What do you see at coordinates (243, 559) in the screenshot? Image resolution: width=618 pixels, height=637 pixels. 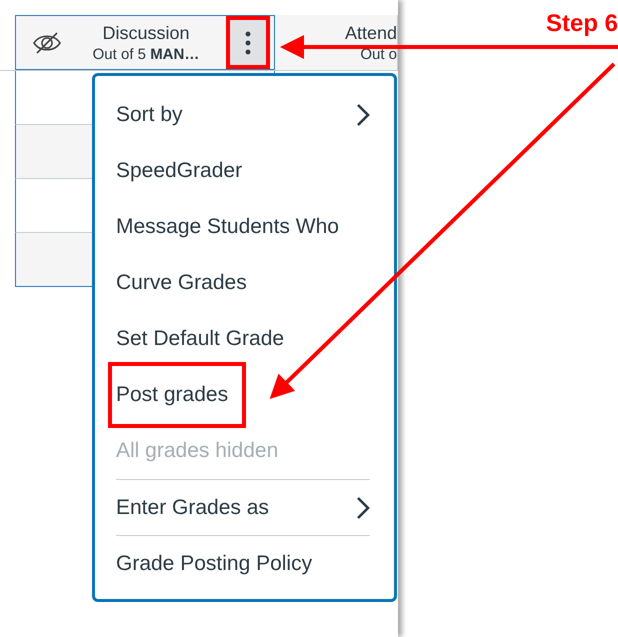 I see `menu-item: Grade Posting Policy` at bounding box center [243, 559].